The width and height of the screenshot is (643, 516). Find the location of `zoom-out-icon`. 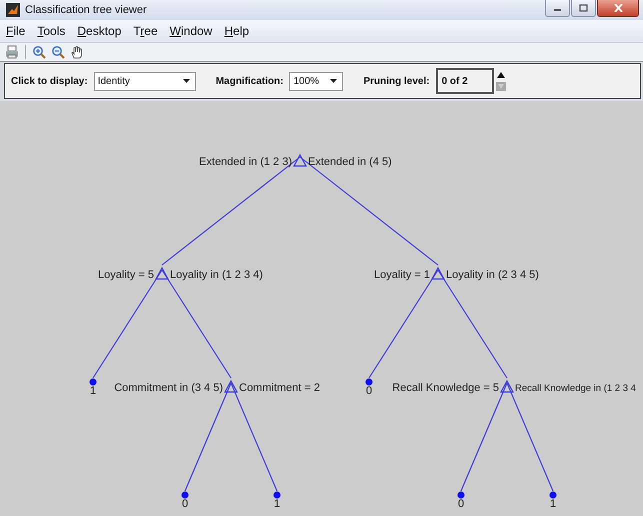

zoom-out-icon is located at coordinates (58, 52).